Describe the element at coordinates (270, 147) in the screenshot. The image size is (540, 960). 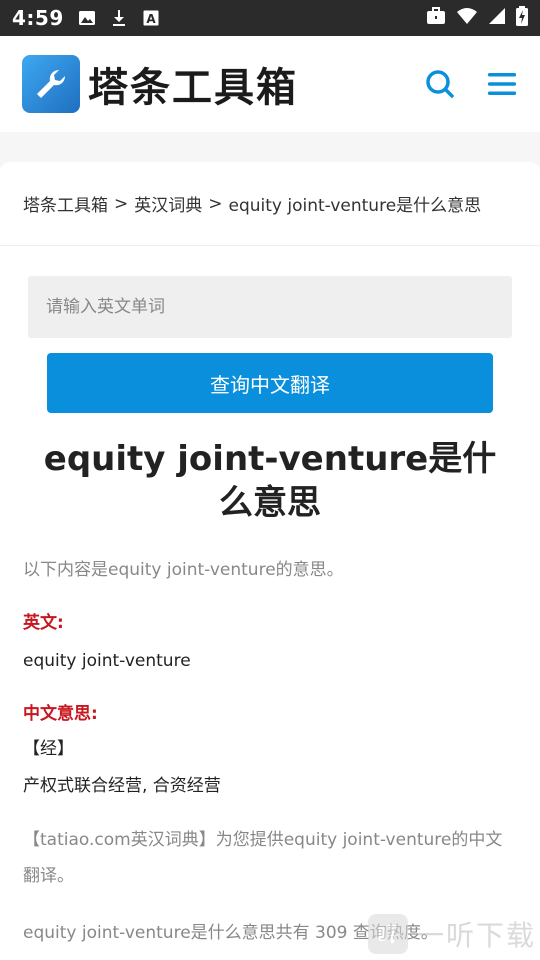
I see `header-gap` at that location.